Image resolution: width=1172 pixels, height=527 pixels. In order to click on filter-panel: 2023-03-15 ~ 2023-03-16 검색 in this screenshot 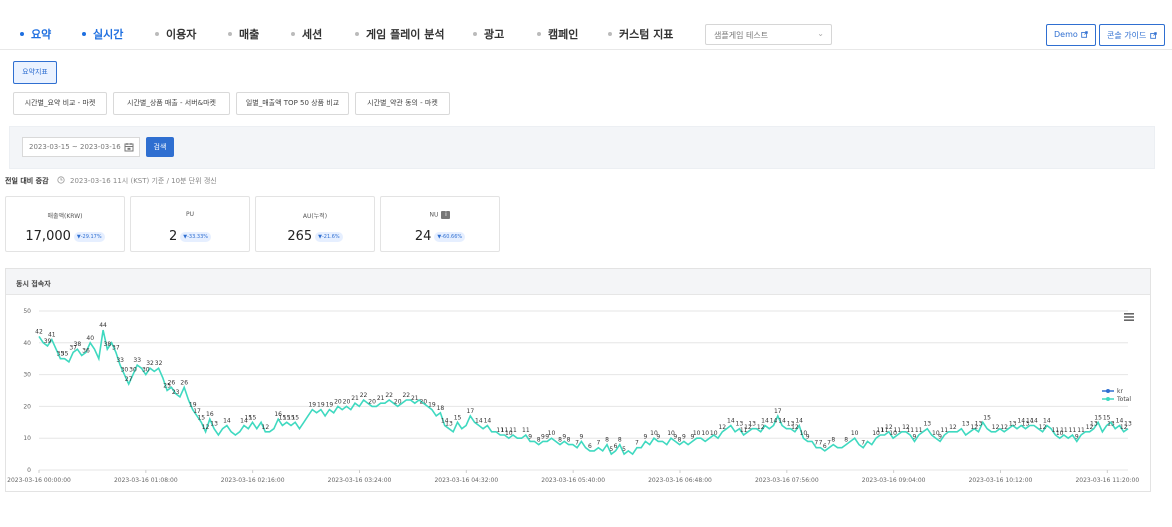, I will do `click(582, 147)`.